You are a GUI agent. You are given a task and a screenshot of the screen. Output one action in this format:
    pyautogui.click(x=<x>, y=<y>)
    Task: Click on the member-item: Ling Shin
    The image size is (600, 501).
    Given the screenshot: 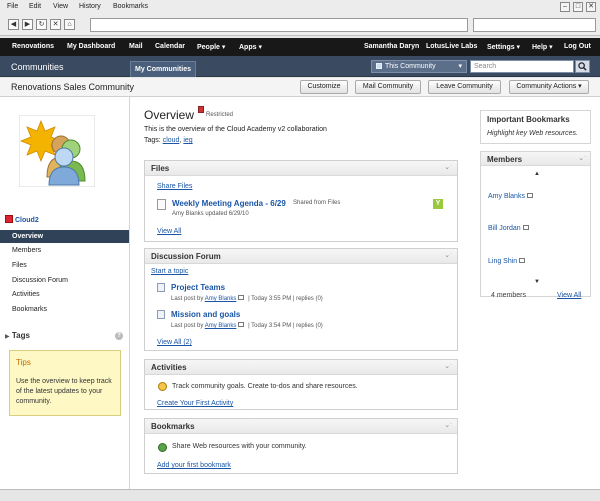 What is the action you would take?
    pyautogui.click(x=507, y=261)
    